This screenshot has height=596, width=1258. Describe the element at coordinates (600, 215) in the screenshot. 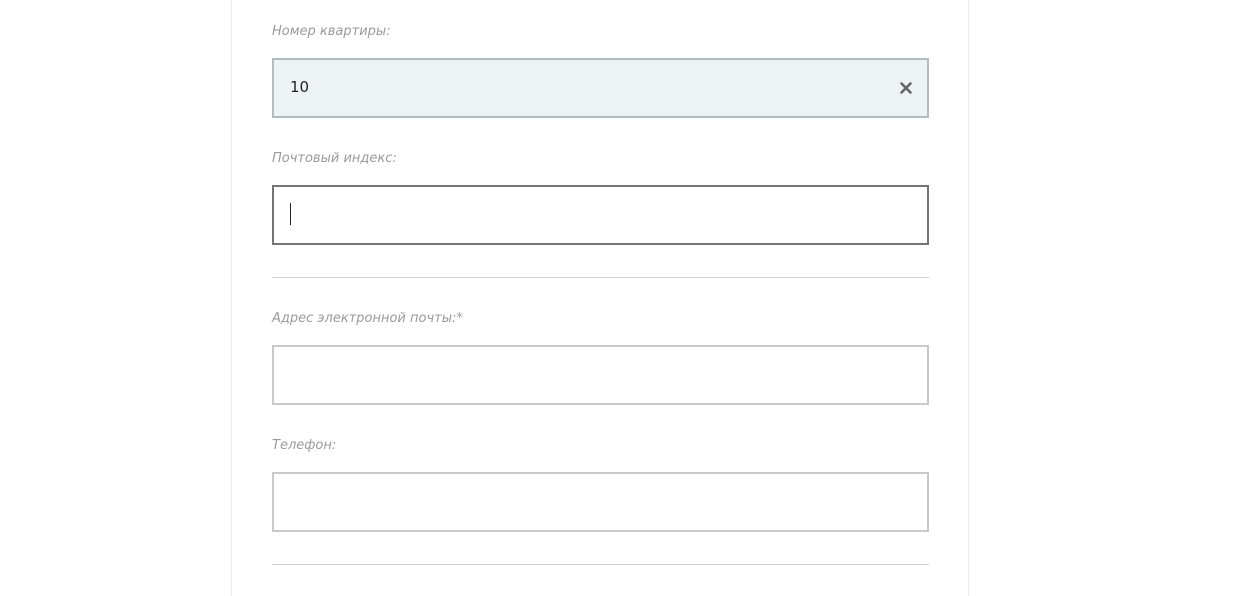

I see `postal-code-input` at that location.